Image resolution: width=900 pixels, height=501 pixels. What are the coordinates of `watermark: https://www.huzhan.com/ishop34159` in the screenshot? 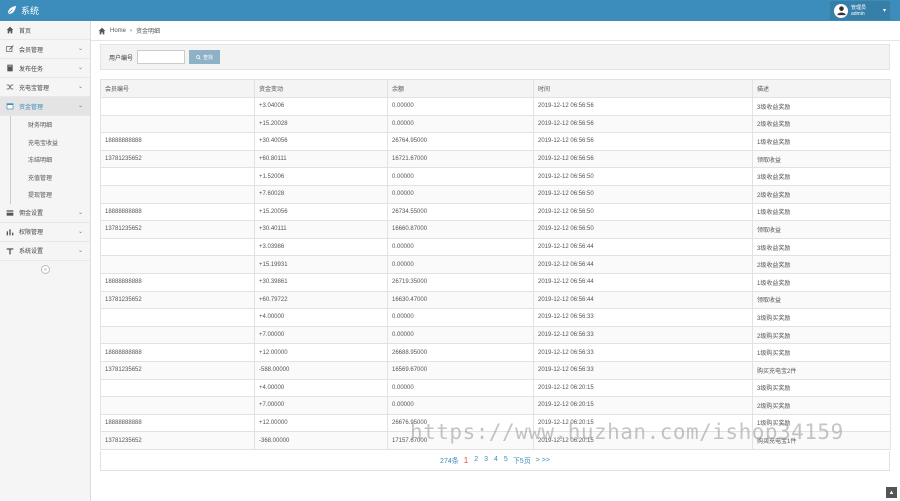 It's located at (627, 432).